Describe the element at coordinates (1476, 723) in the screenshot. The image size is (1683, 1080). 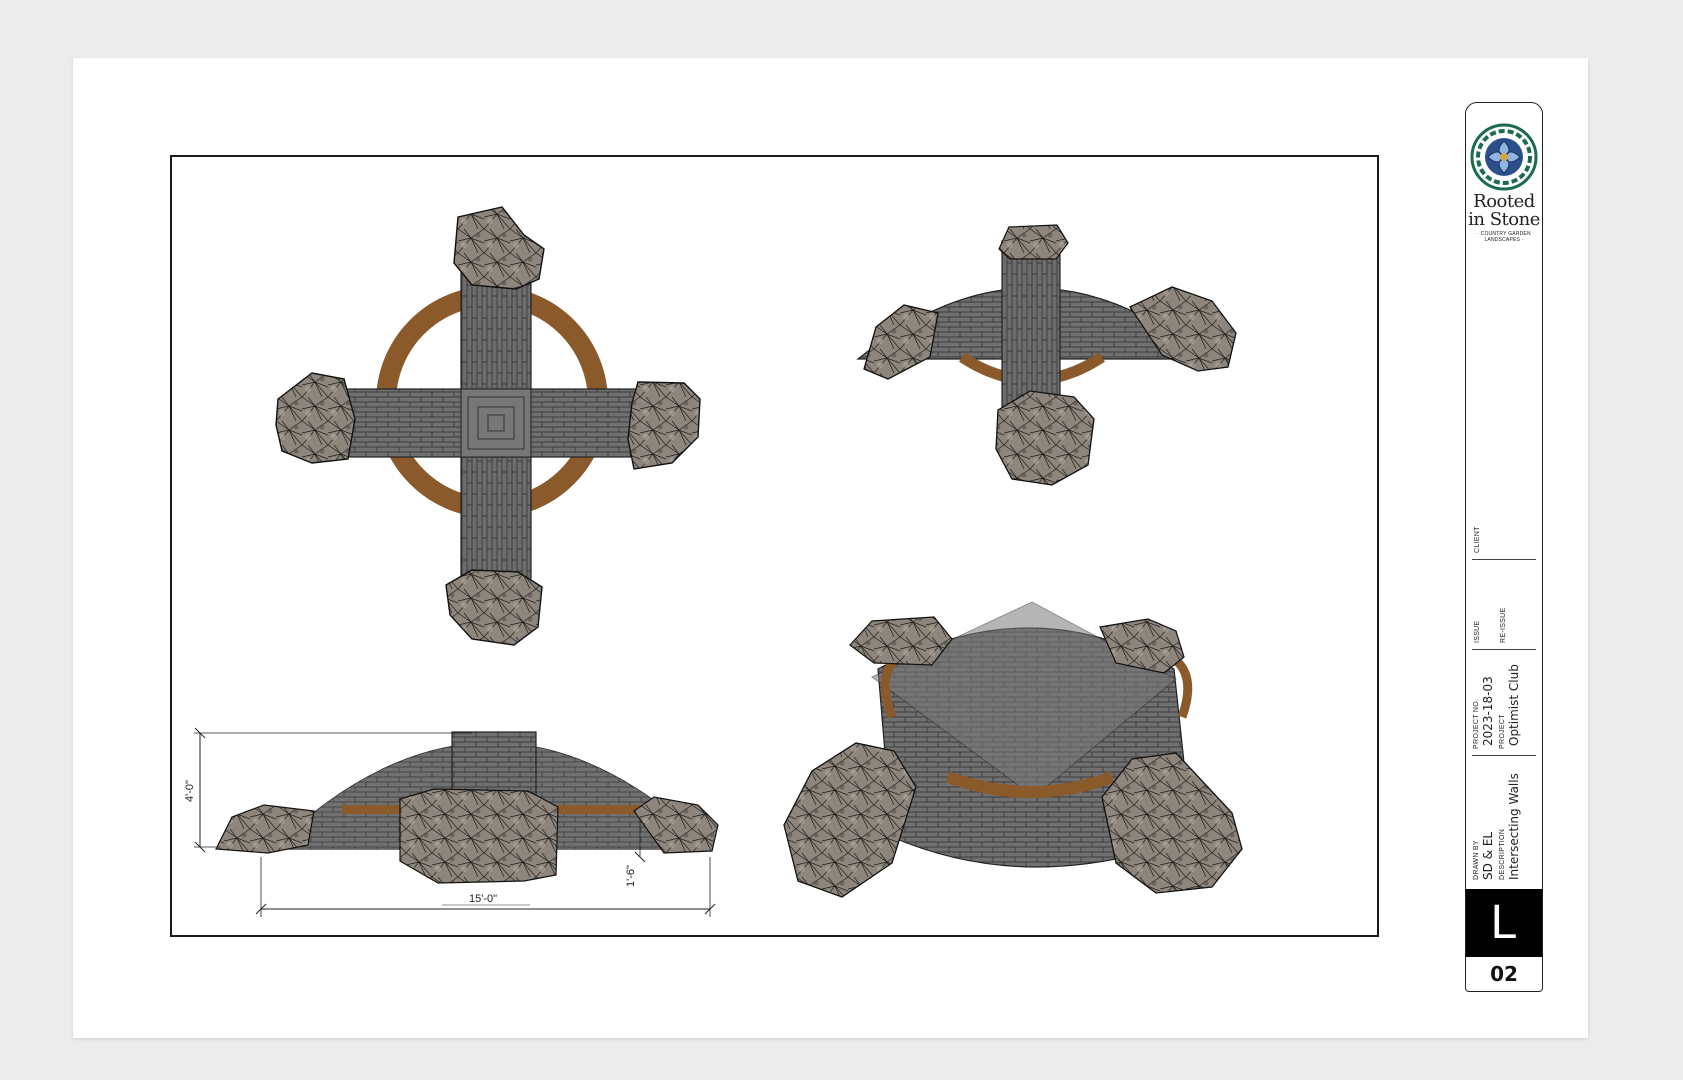
I see `project-no-label: PROJECT NO.` at that location.